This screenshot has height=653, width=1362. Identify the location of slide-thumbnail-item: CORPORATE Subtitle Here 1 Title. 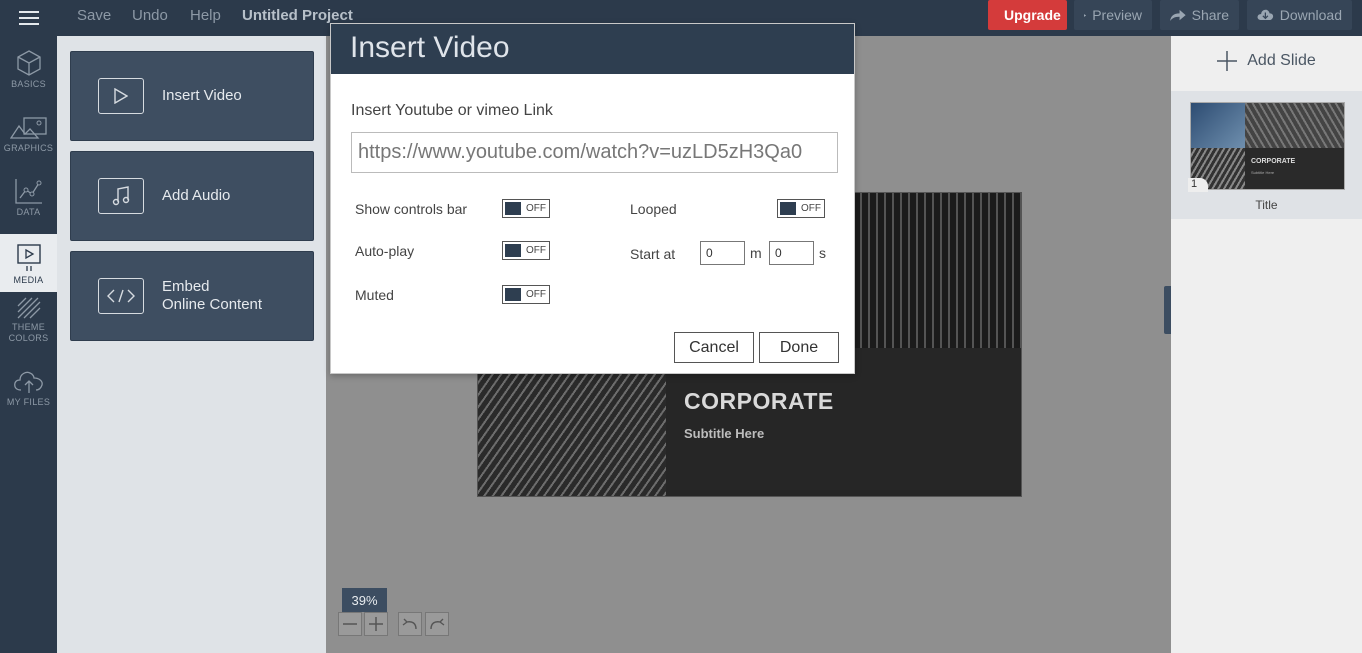
(1266, 155).